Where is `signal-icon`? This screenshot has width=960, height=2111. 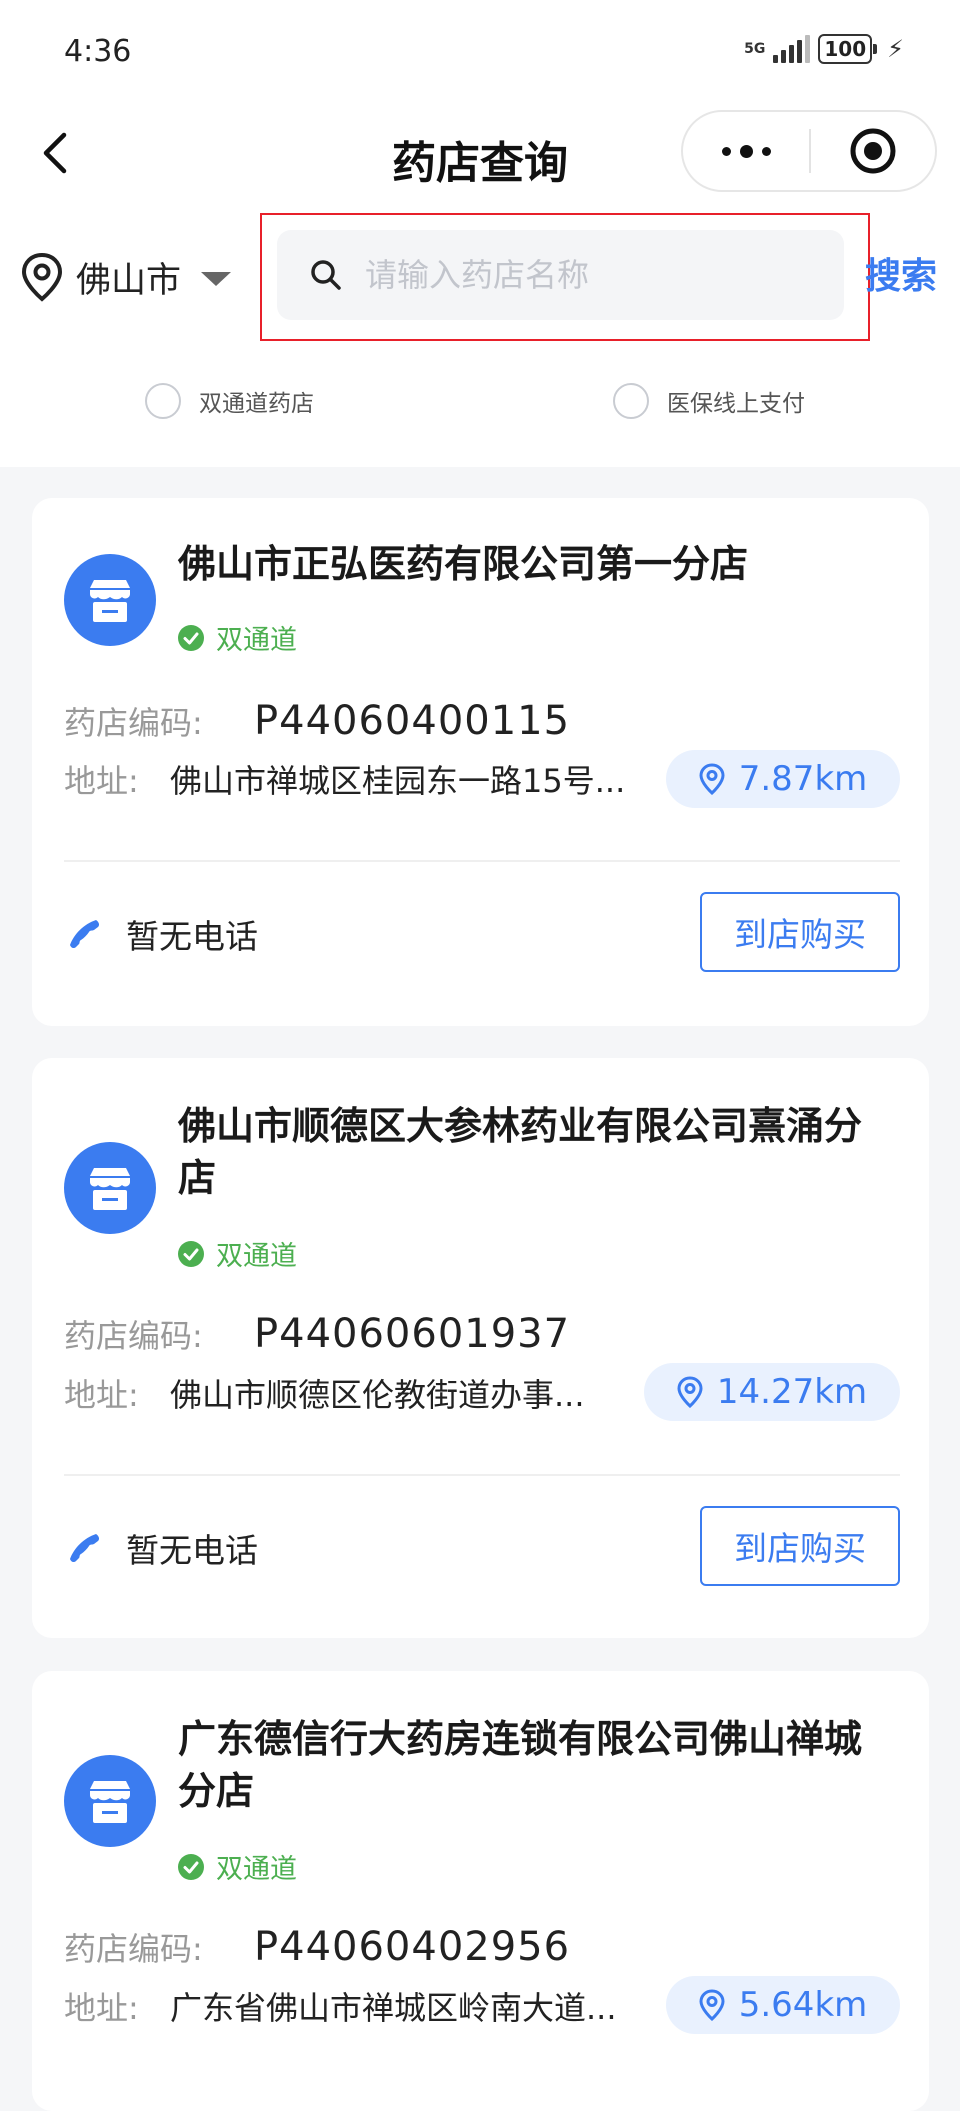 signal-icon is located at coordinates (792, 49).